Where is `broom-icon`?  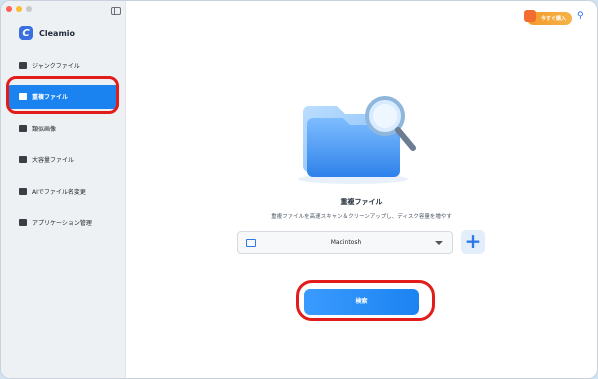 broom-icon is located at coordinates (23, 65).